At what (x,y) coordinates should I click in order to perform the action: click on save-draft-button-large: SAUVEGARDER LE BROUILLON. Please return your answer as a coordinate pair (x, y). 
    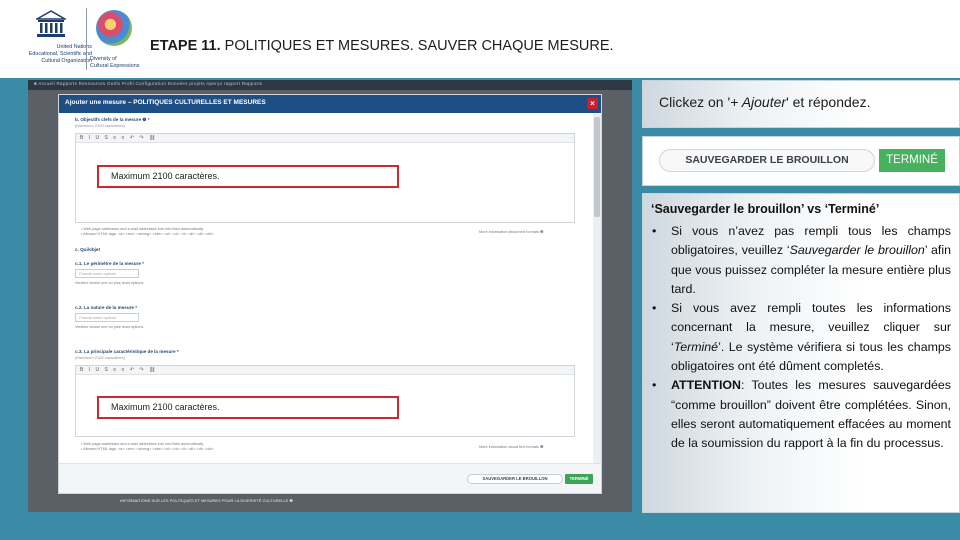
    Looking at the image, I should click on (767, 160).